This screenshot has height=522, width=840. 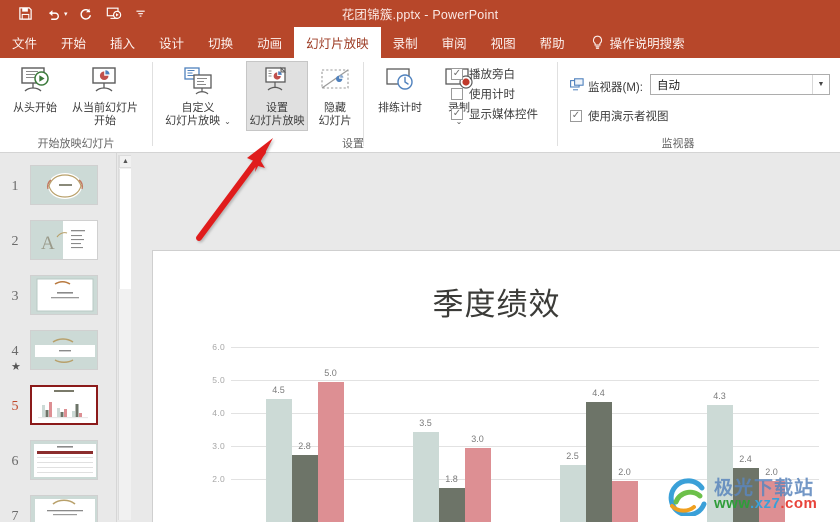 What do you see at coordinates (598, 455) in the screenshot?
I see `bar-s2-q3: 4.4` at bounding box center [598, 455].